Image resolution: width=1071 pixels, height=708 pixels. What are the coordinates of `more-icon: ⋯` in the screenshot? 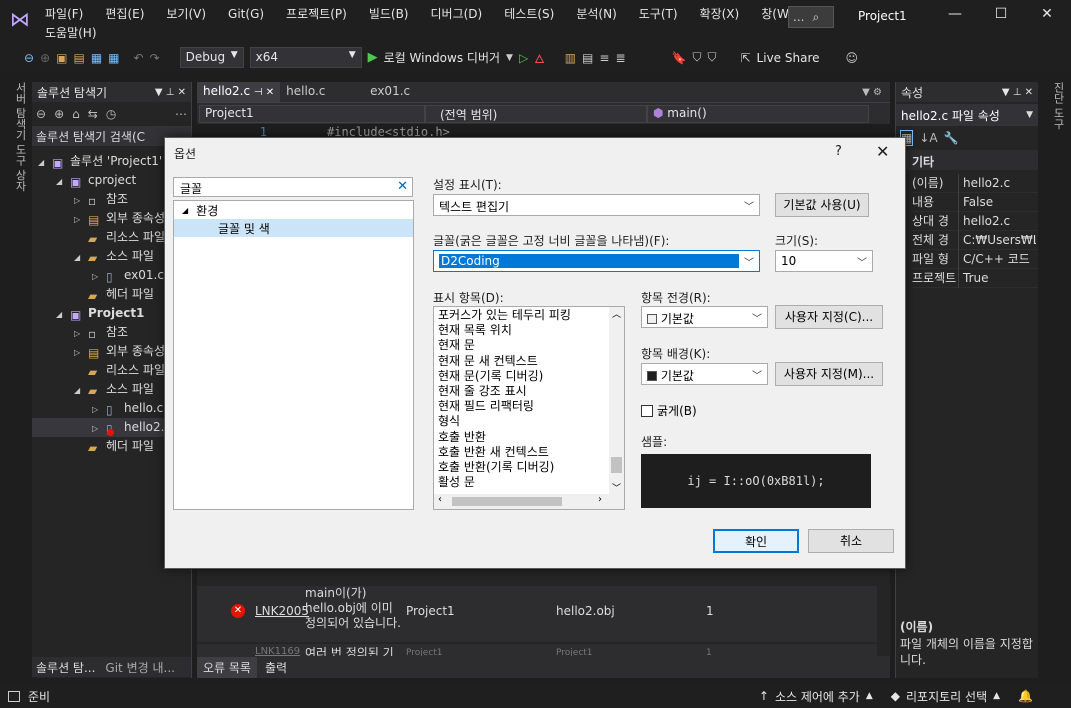 It's located at (181, 114).